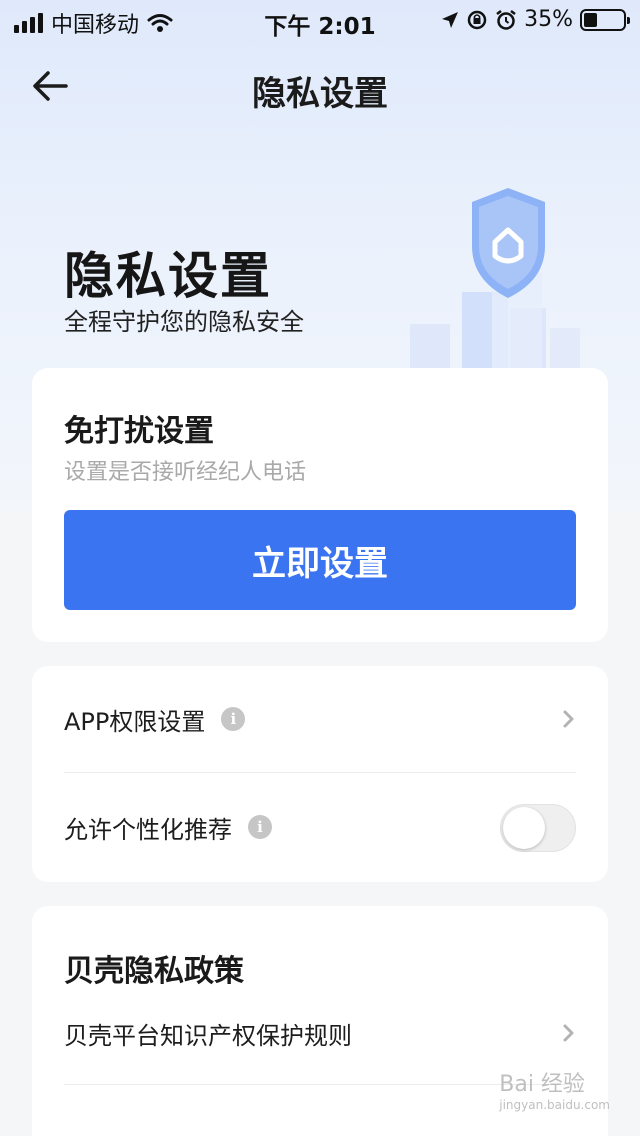  What do you see at coordinates (320, 20) in the screenshot?
I see `status-bar: 中国移动 下午 2:01 35%` at bounding box center [320, 20].